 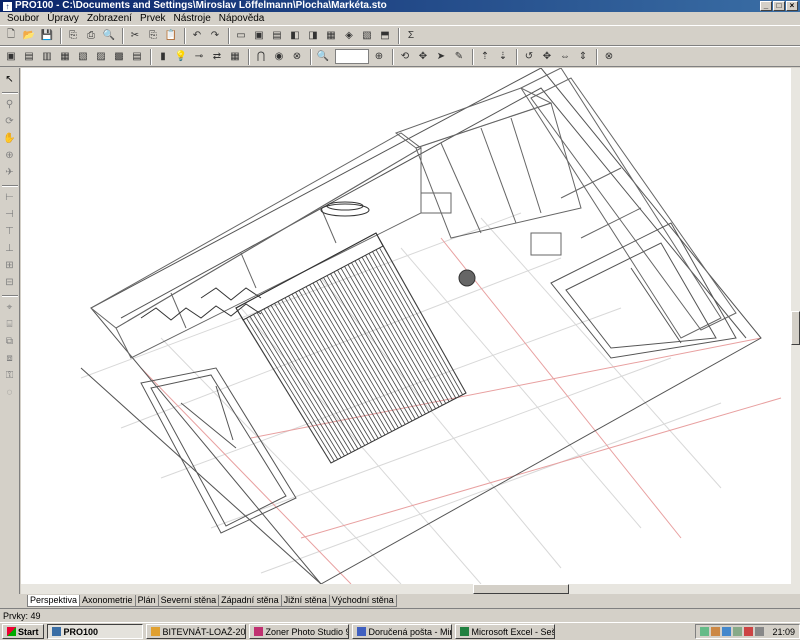 What do you see at coordinates (11, 57) in the screenshot?
I see `box-icon: ▣` at bounding box center [11, 57].